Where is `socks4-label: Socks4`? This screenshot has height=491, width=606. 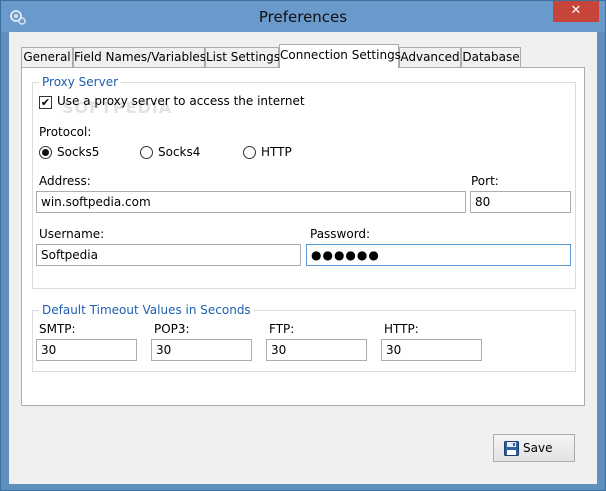
socks4-label: Socks4 is located at coordinates (179, 152).